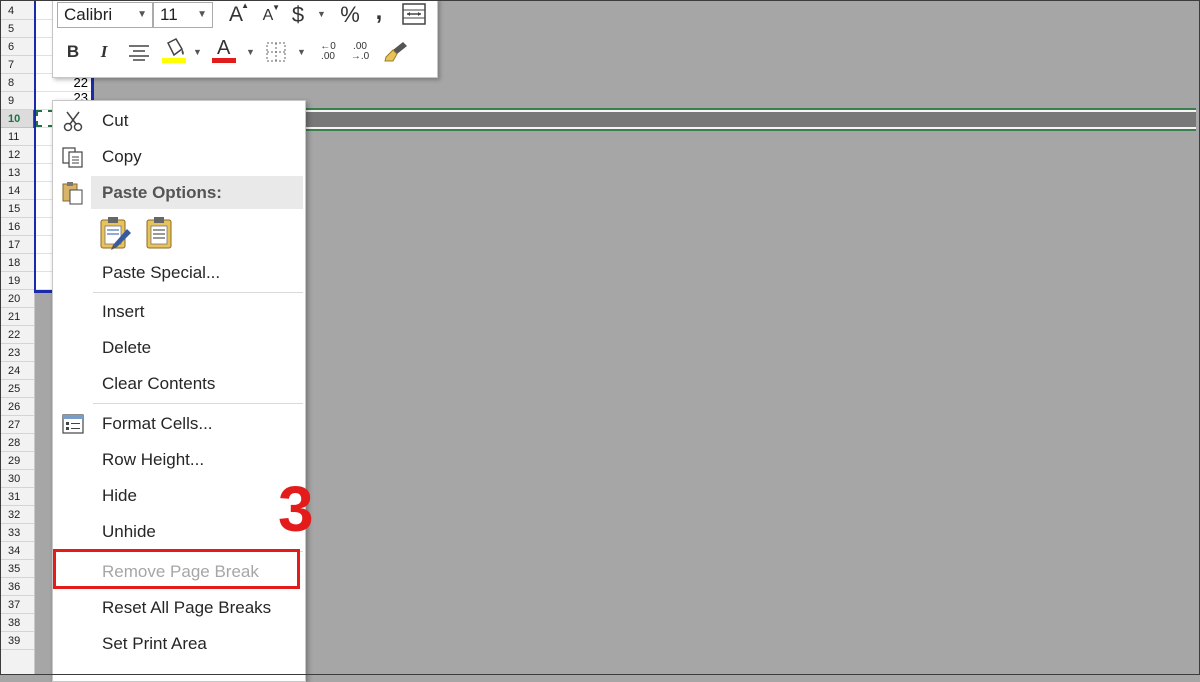 The width and height of the screenshot is (1200, 682). I want to click on decrease-font-size-button: A ▼, so click(268, 15).